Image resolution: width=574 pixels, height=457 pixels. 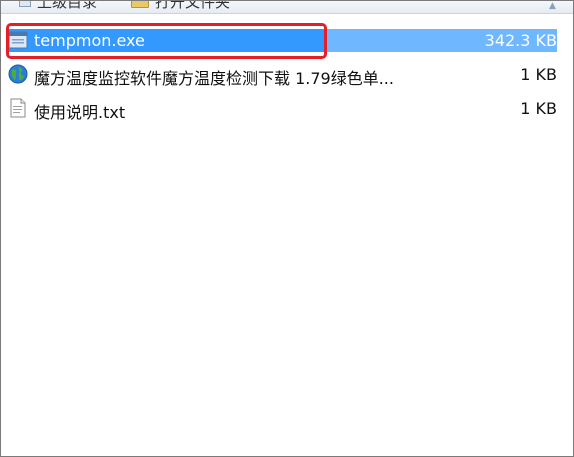 I want to click on up-arrow-icon, so click(x=25, y=4).